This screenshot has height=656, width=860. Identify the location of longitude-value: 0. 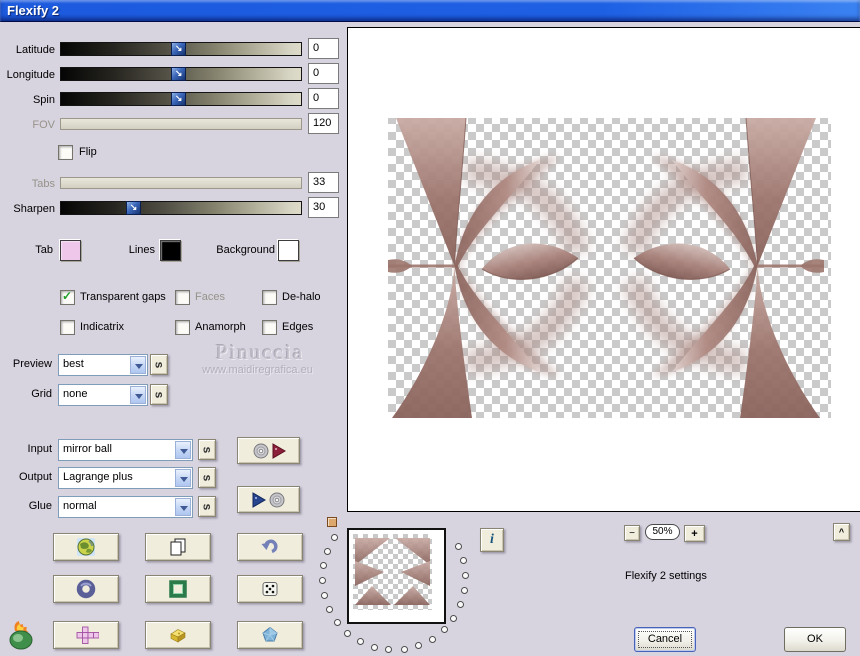
(323, 73).